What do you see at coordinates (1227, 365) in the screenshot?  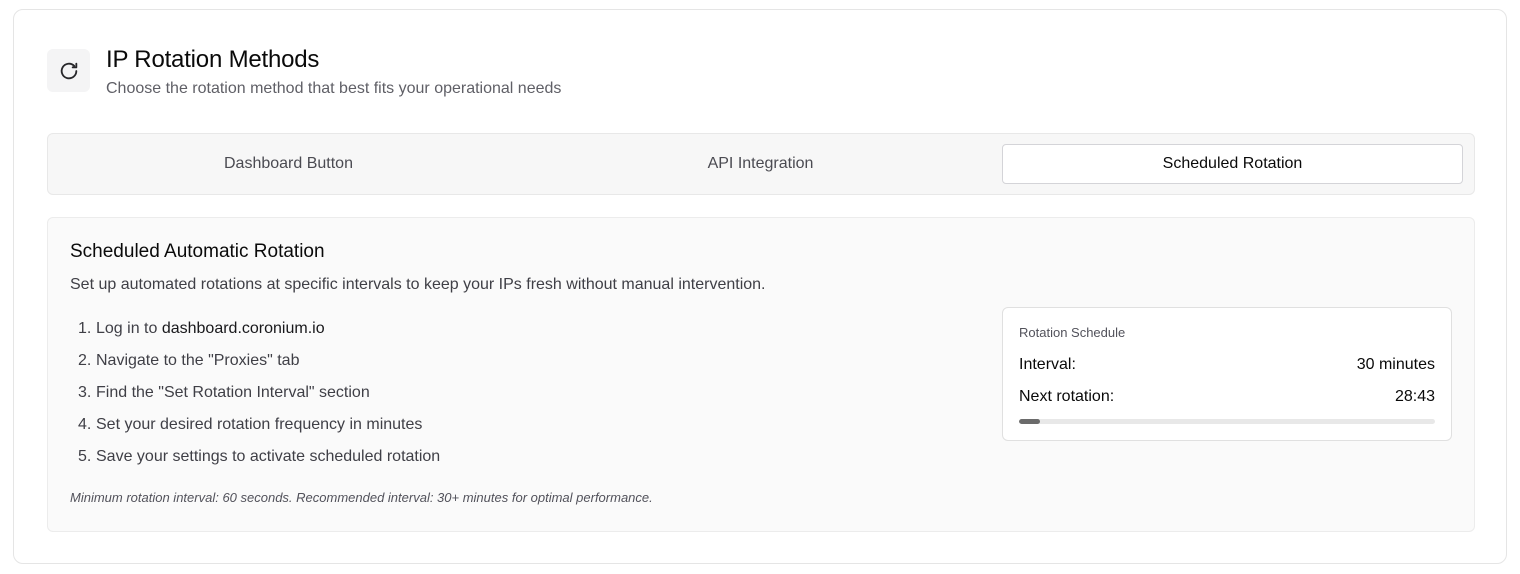 I see `interval-row: Interval: 30 minutes` at bounding box center [1227, 365].